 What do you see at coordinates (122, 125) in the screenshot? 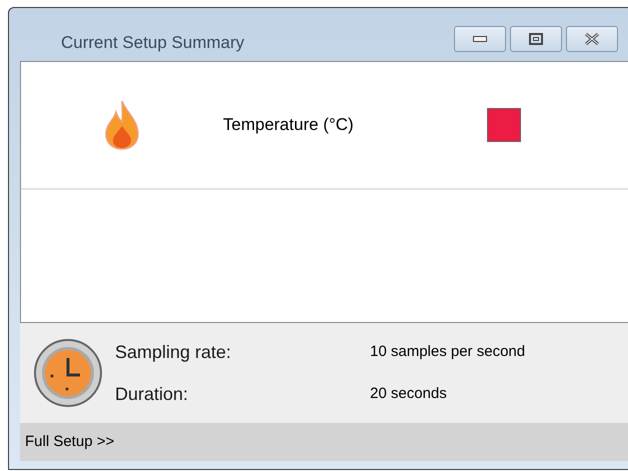
I see `flame-icon` at bounding box center [122, 125].